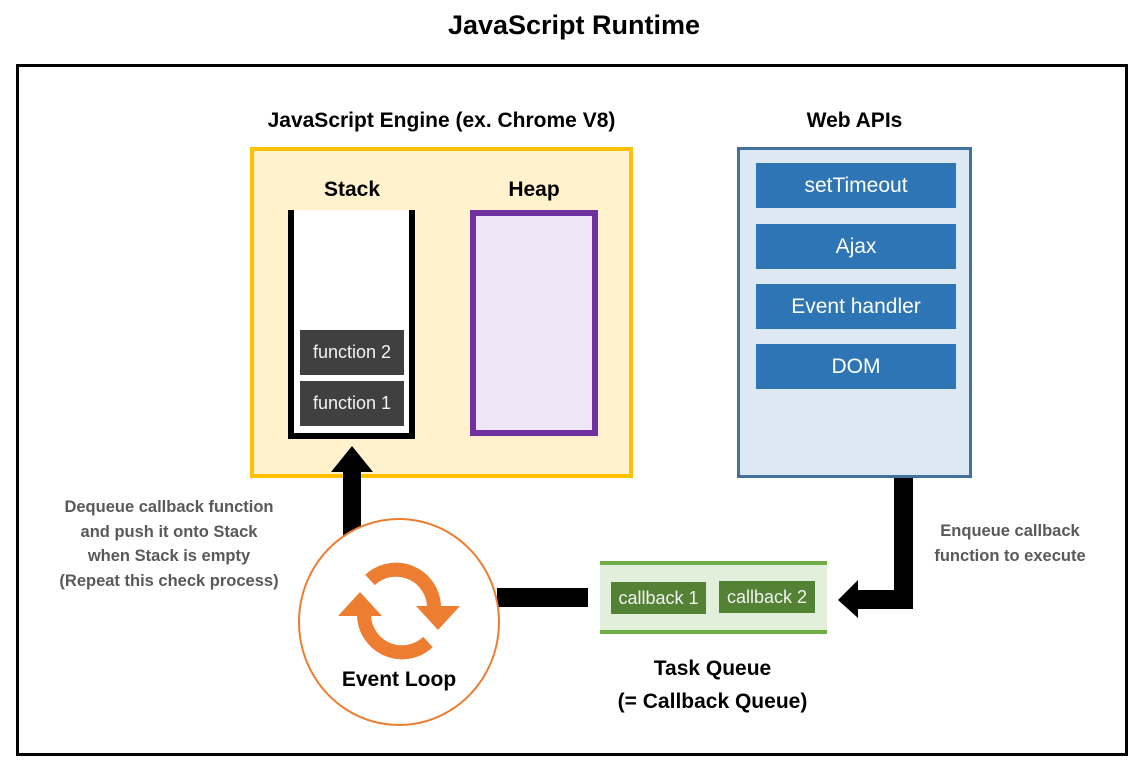 Image resolution: width=1148 pixels, height=774 pixels. I want to click on queue-item: callback 1, so click(658, 598).